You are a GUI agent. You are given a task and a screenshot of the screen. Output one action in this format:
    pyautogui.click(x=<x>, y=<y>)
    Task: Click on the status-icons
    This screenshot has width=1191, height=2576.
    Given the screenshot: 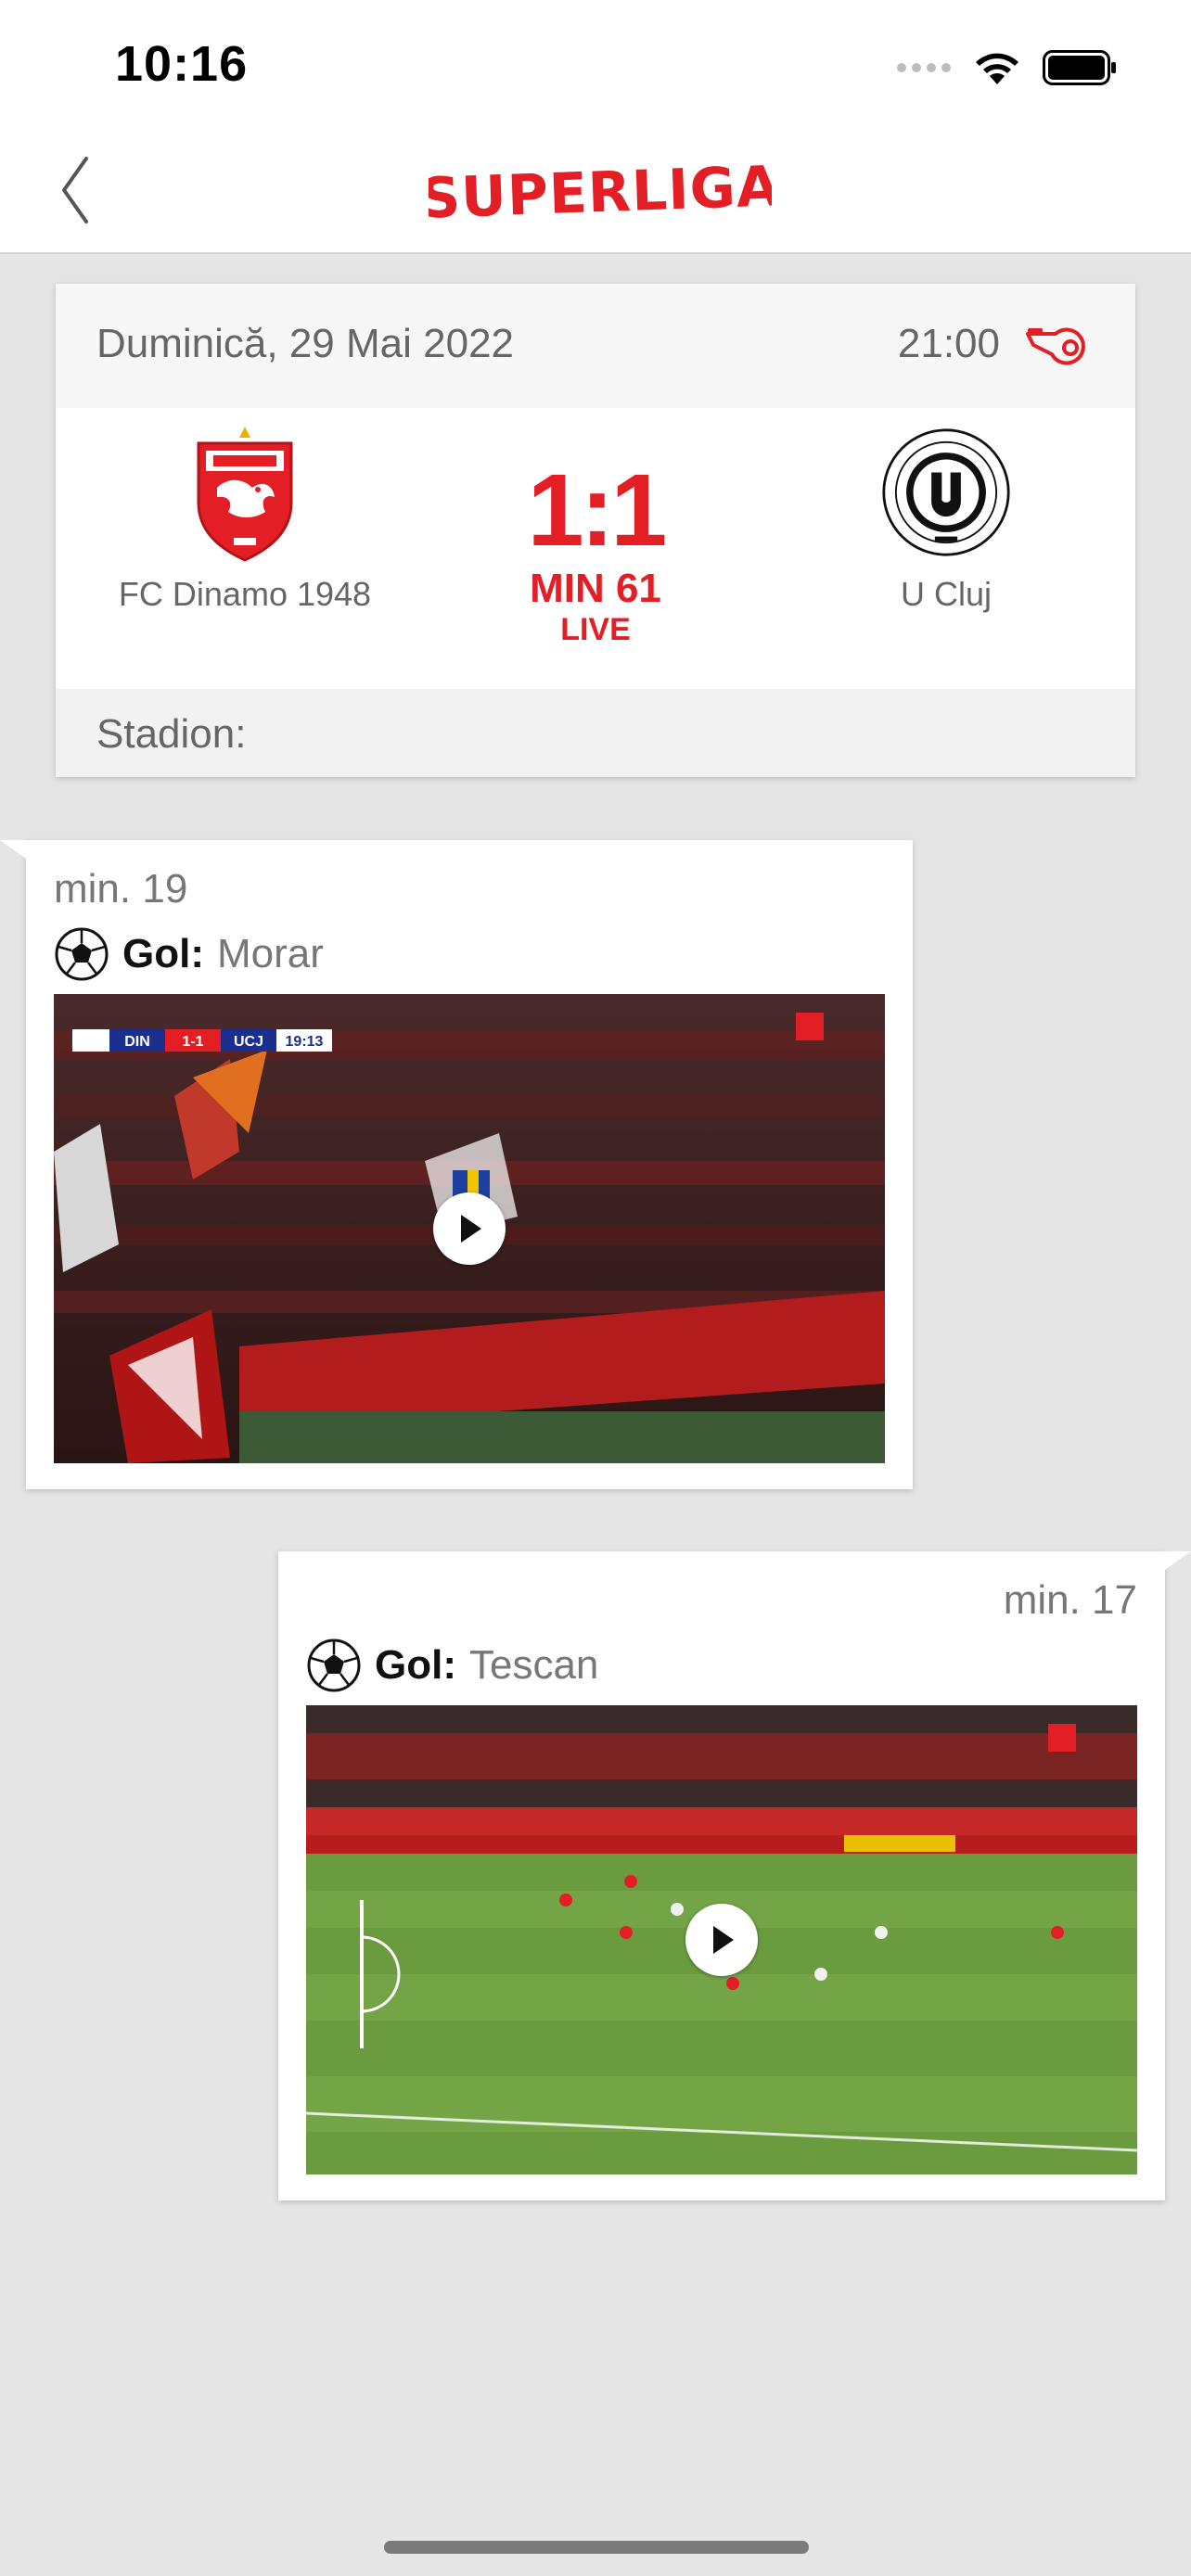 What is the action you would take?
    pyautogui.click(x=1007, y=67)
    